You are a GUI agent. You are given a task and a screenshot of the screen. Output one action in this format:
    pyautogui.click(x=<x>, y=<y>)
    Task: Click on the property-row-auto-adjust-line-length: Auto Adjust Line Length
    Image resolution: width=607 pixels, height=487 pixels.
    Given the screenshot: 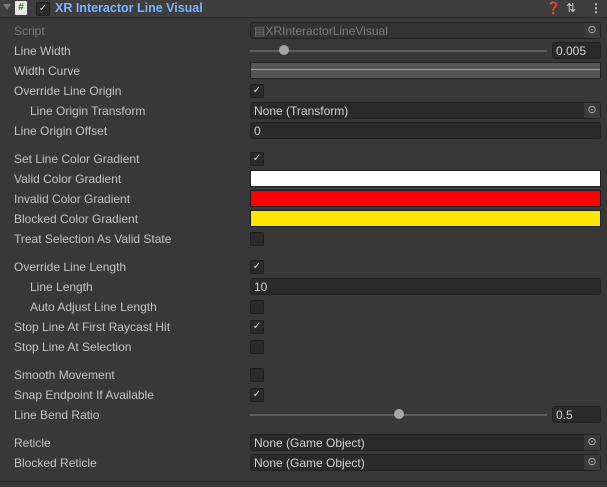 What is the action you would take?
    pyautogui.click(x=303, y=307)
    